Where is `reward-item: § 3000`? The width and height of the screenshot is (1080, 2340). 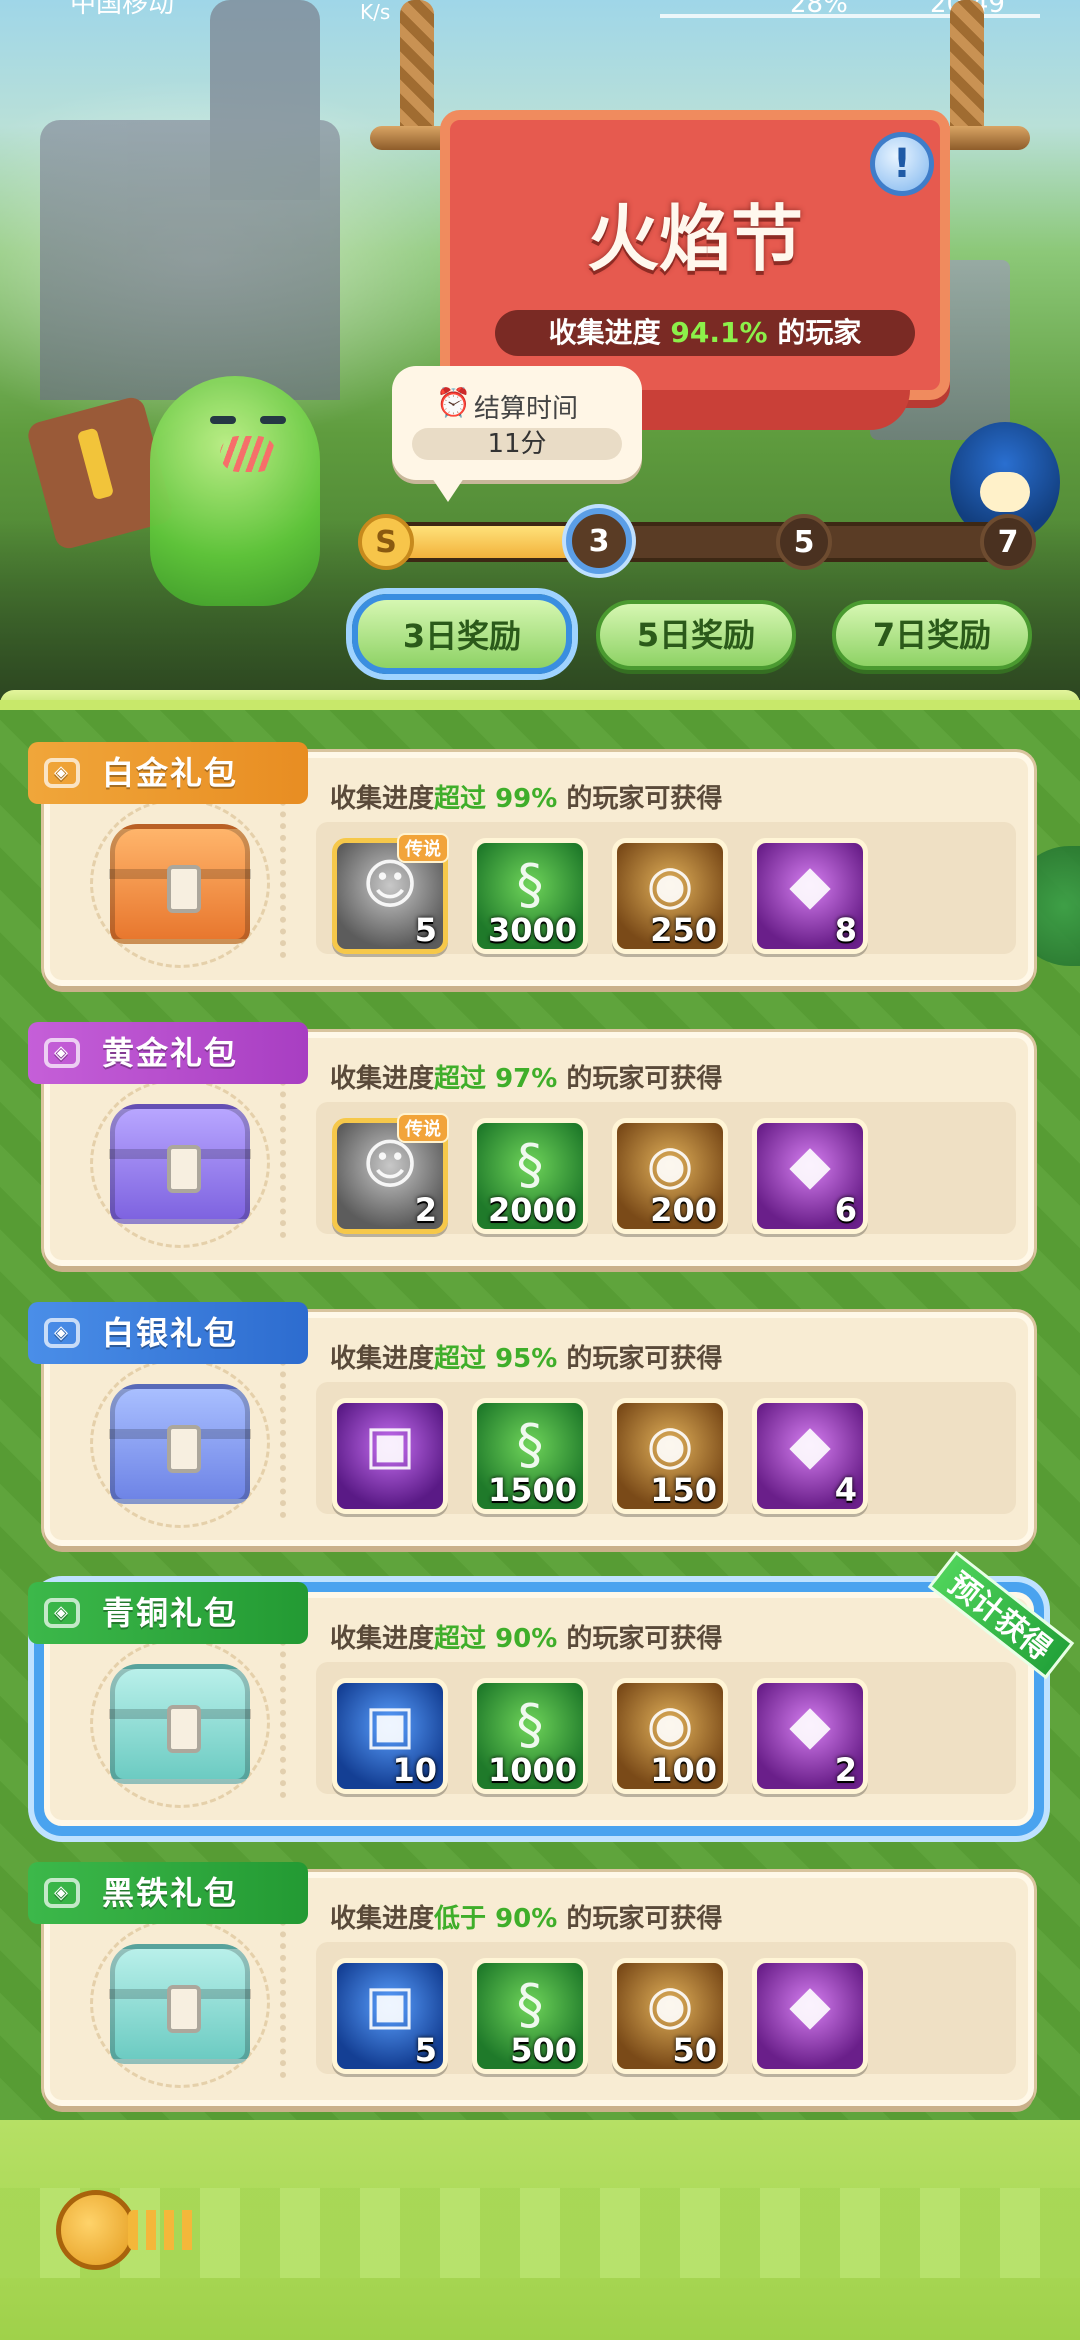 reward-item: § 3000 is located at coordinates (530, 896).